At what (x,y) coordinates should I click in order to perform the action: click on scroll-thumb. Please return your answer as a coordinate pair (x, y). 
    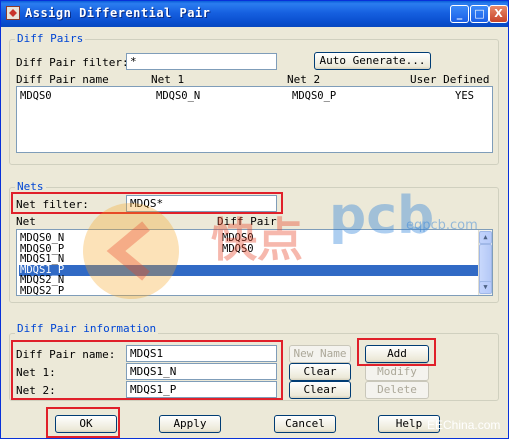
    Looking at the image, I should click on (485, 264).